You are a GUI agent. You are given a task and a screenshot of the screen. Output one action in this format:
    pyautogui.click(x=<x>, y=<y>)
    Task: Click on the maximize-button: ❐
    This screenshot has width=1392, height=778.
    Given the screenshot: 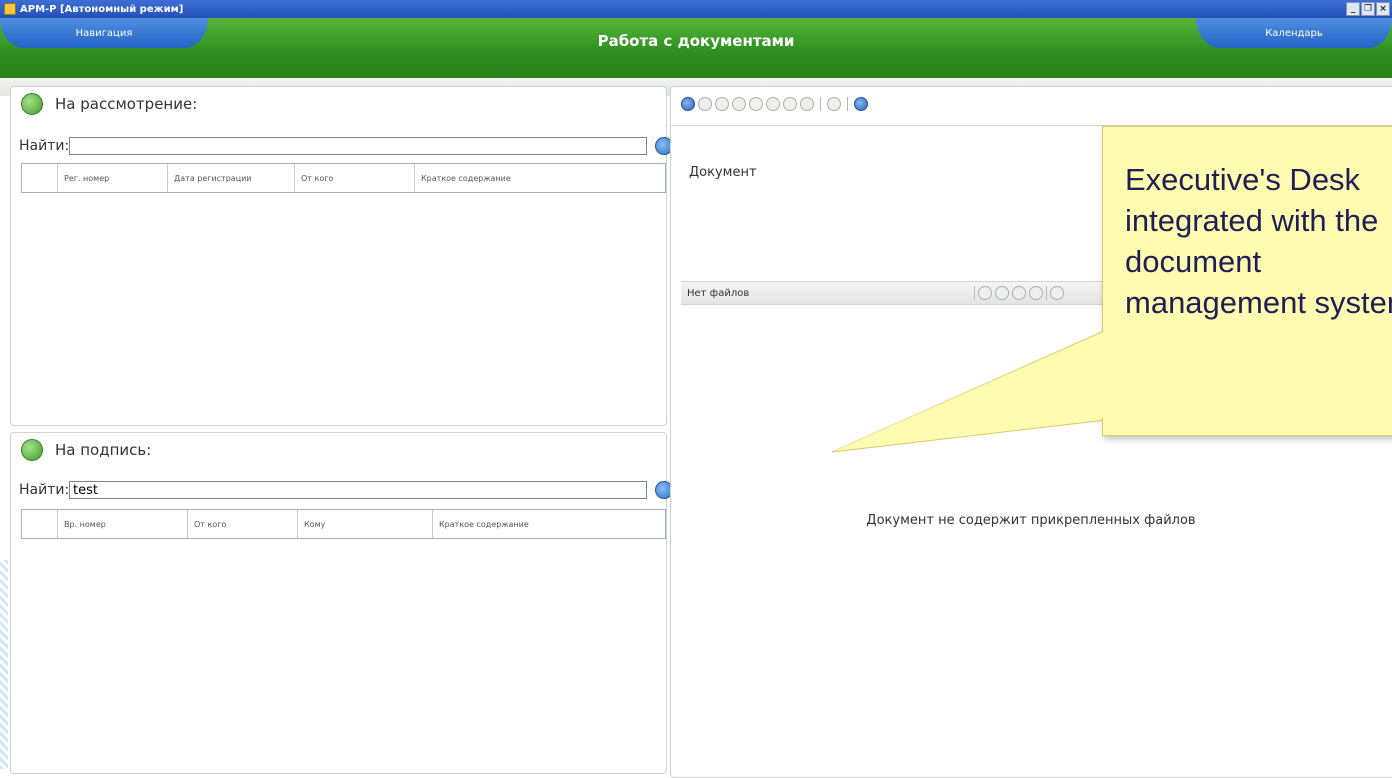 What is the action you would take?
    pyautogui.click(x=1368, y=9)
    